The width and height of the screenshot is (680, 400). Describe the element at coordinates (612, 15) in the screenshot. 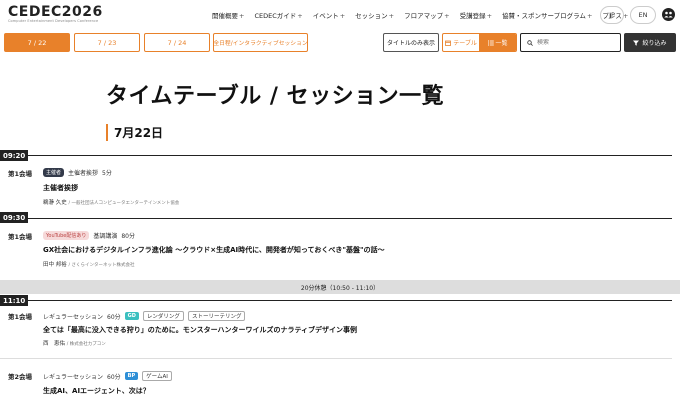

I see `lang-jp-button: JP` at that location.